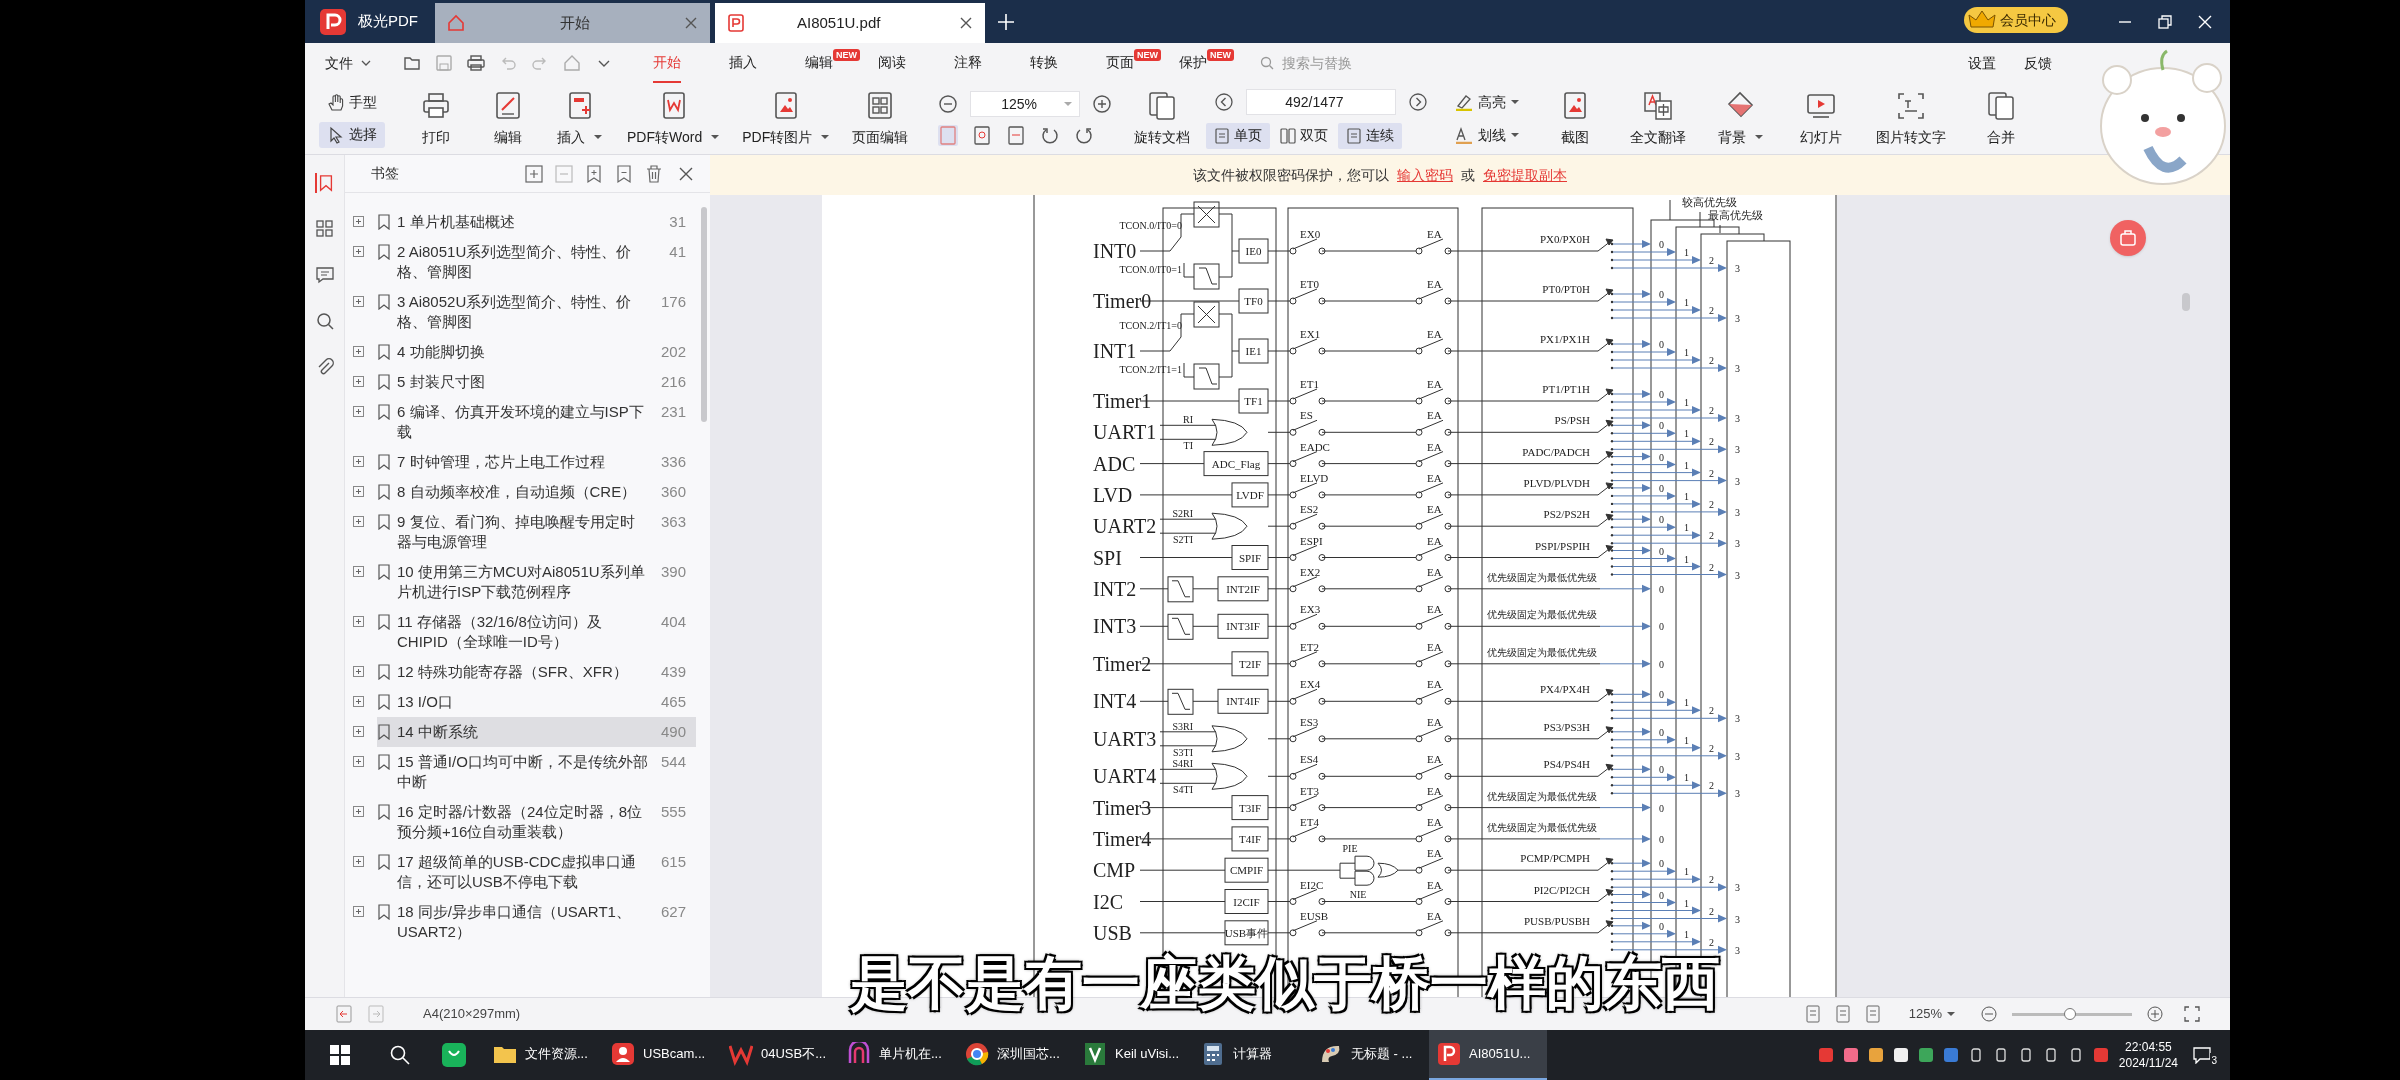  What do you see at coordinates (819, 63) in the screenshot?
I see `menu-tab: 编辑` at bounding box center [819, 63].